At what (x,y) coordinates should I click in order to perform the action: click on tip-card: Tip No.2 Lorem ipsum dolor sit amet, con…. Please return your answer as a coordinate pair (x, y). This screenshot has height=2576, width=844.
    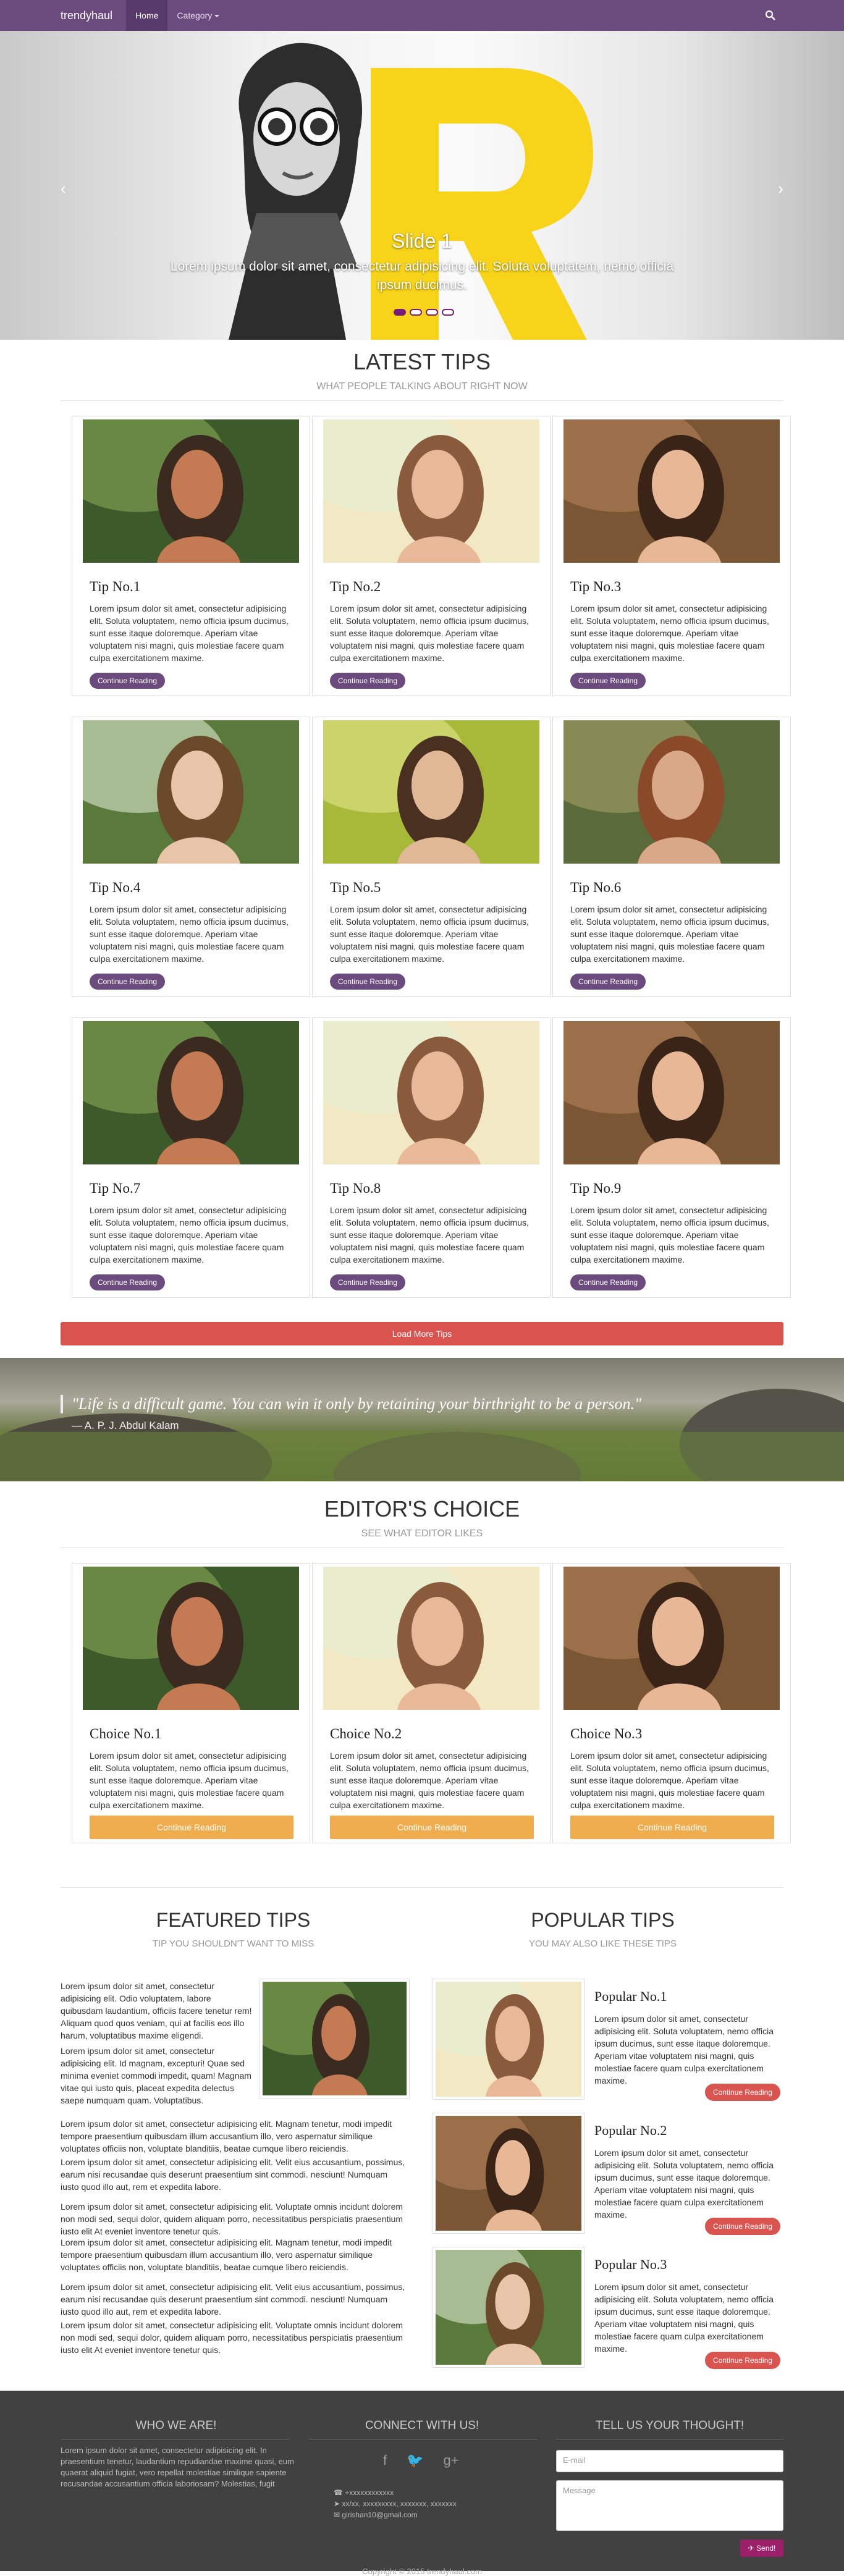
    Looking at the image, I should click on (431, 556).